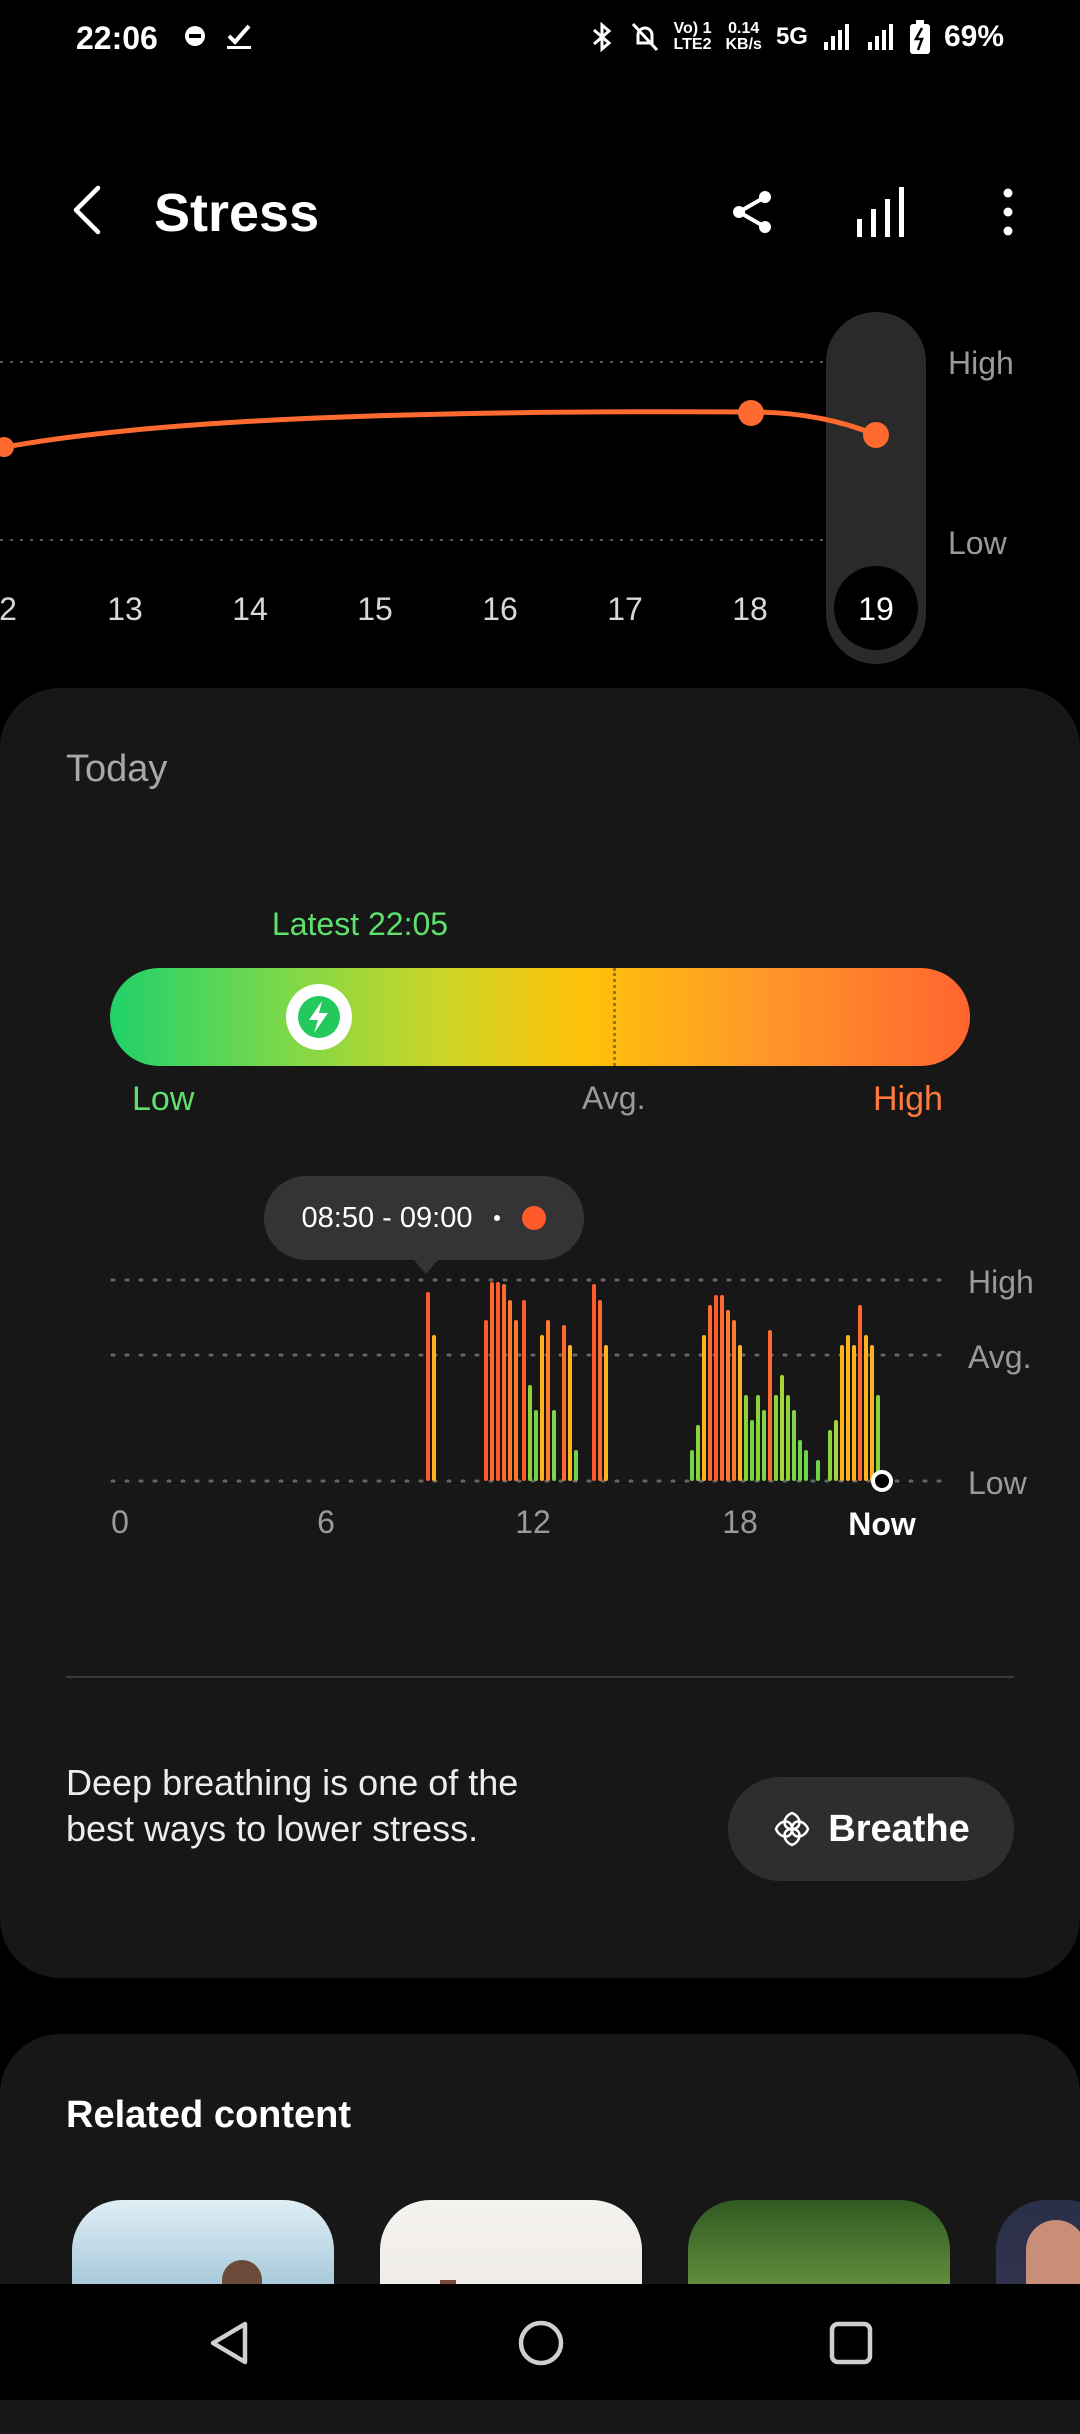 Image resolution: width=1080 pixels, height=2434 pixels. Describe the element at coordinates (792, 1829) in the screenshot. I see `breathe-icon` at that location.